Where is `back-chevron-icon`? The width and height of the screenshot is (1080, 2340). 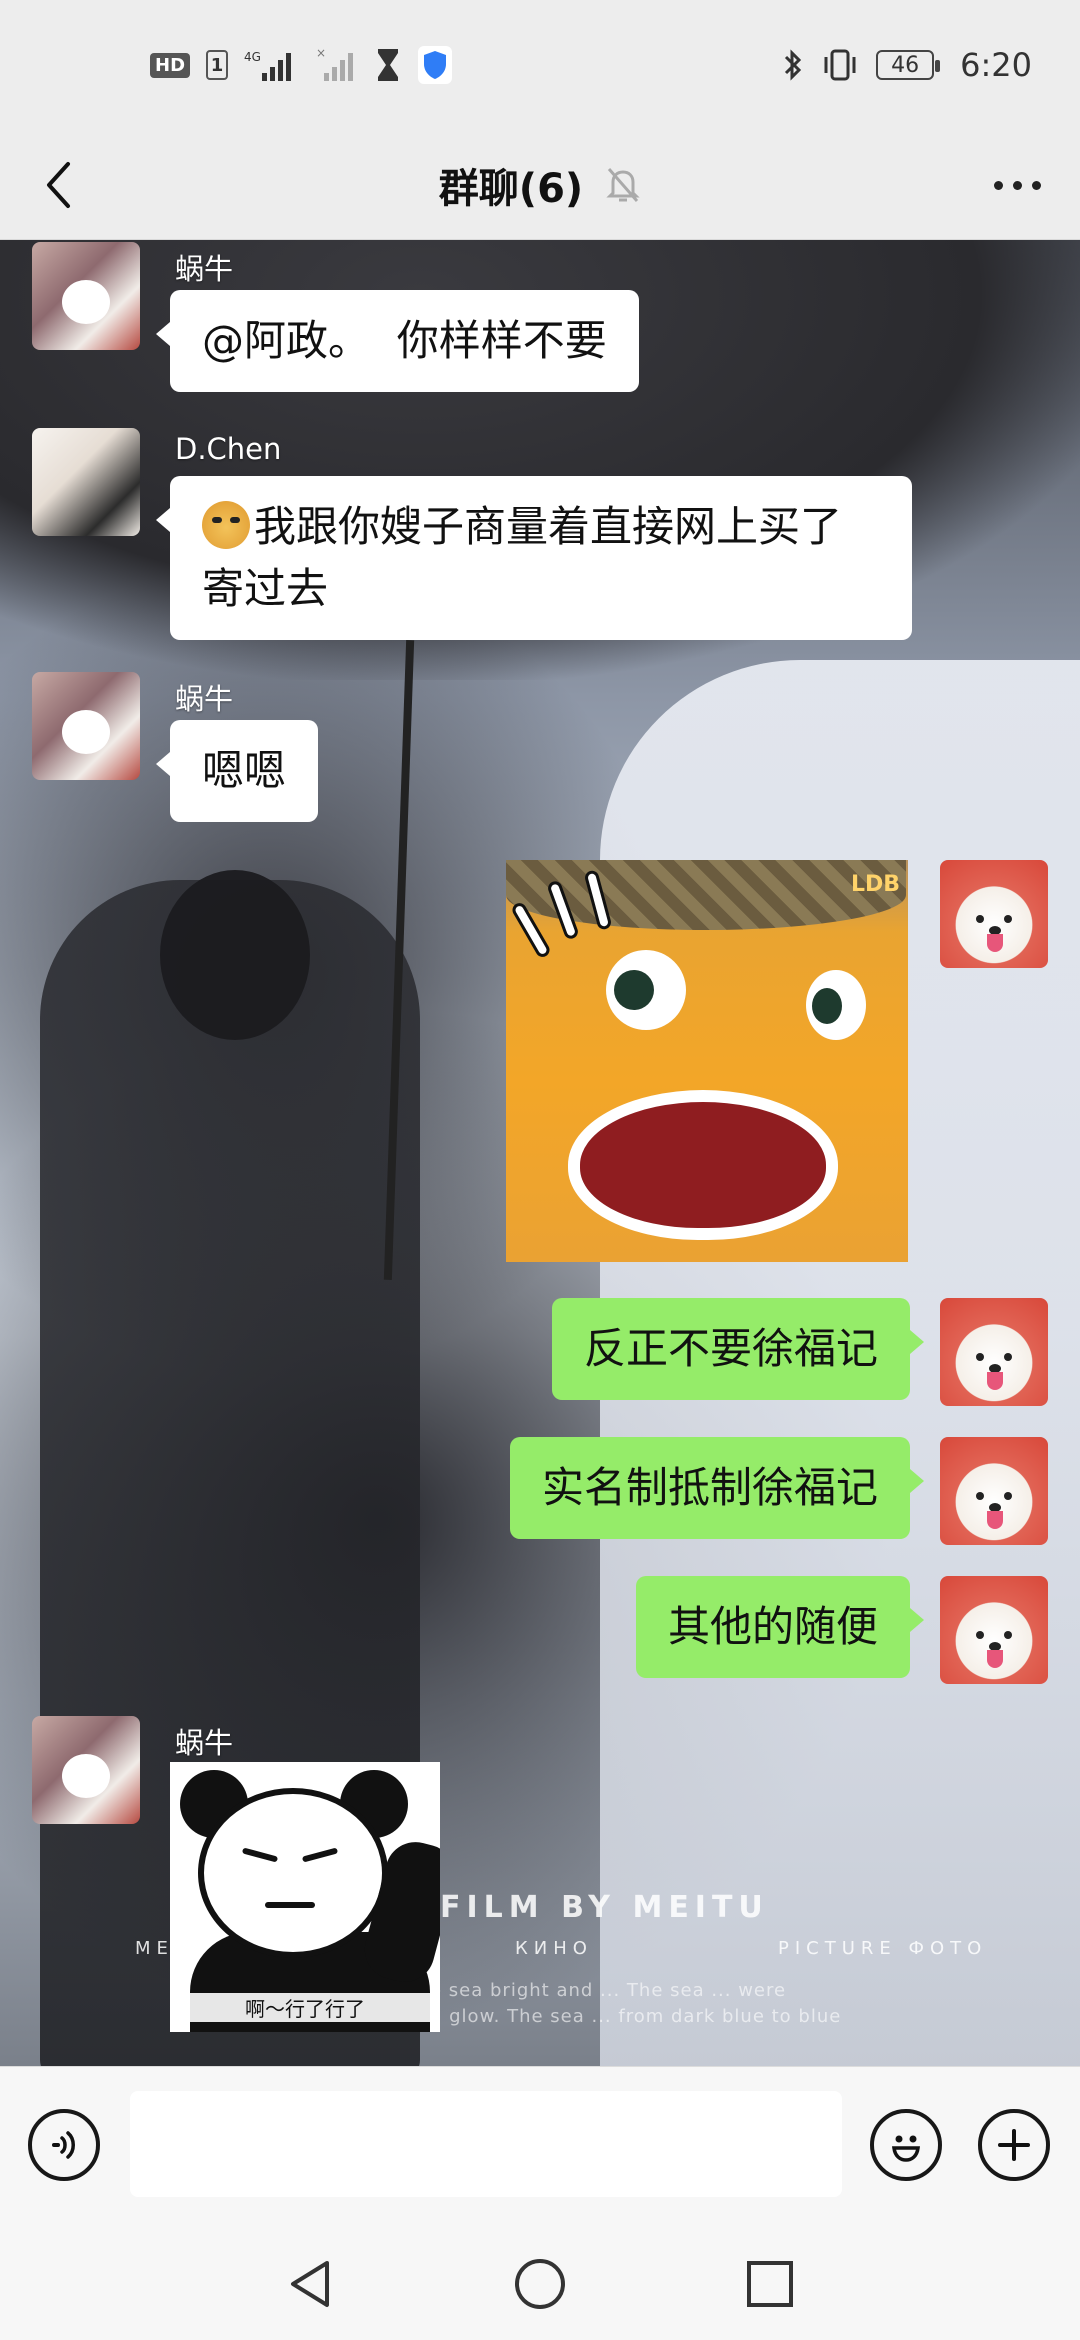
back-chevron-icon is located at coordinates (58, 185).